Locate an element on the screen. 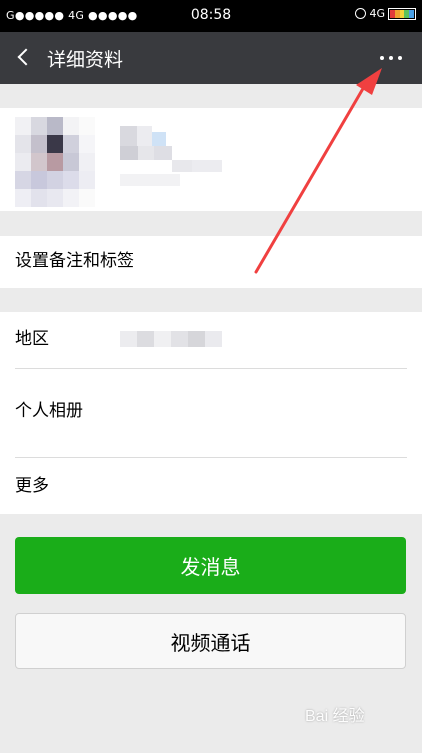 This screenshot has height=753, width=422. more-label: 更多 is located at coordinates (32, 486).